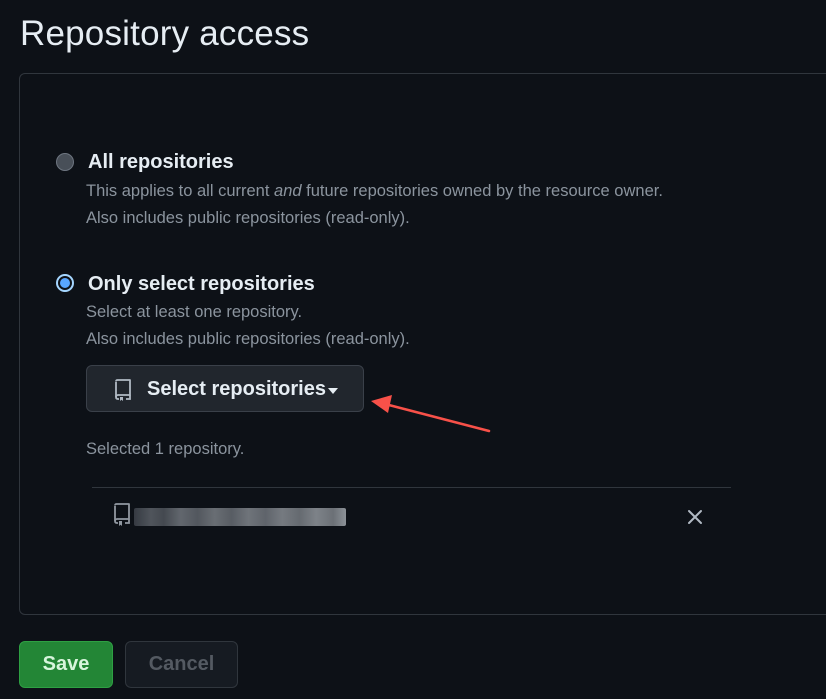 This screenshot has width=826, height=699. I want to click on select-repositories-button: Select repositories, so click(225, 388).